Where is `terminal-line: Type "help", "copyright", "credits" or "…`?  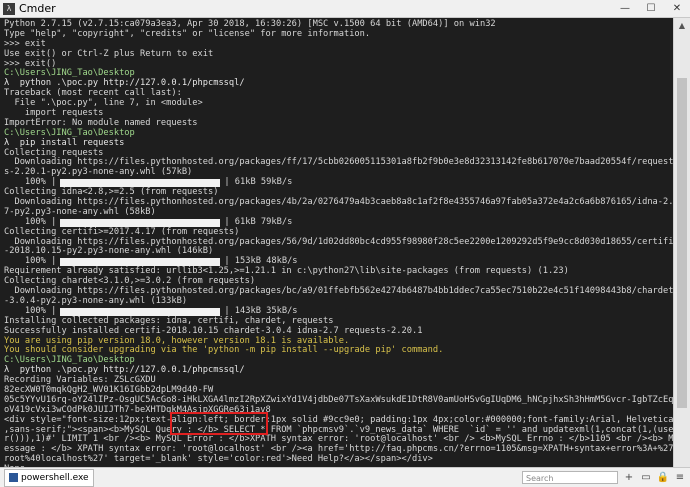 terminal-line: Type "help", "copyright", "credits" or "… is located at coordinates (187, 33).